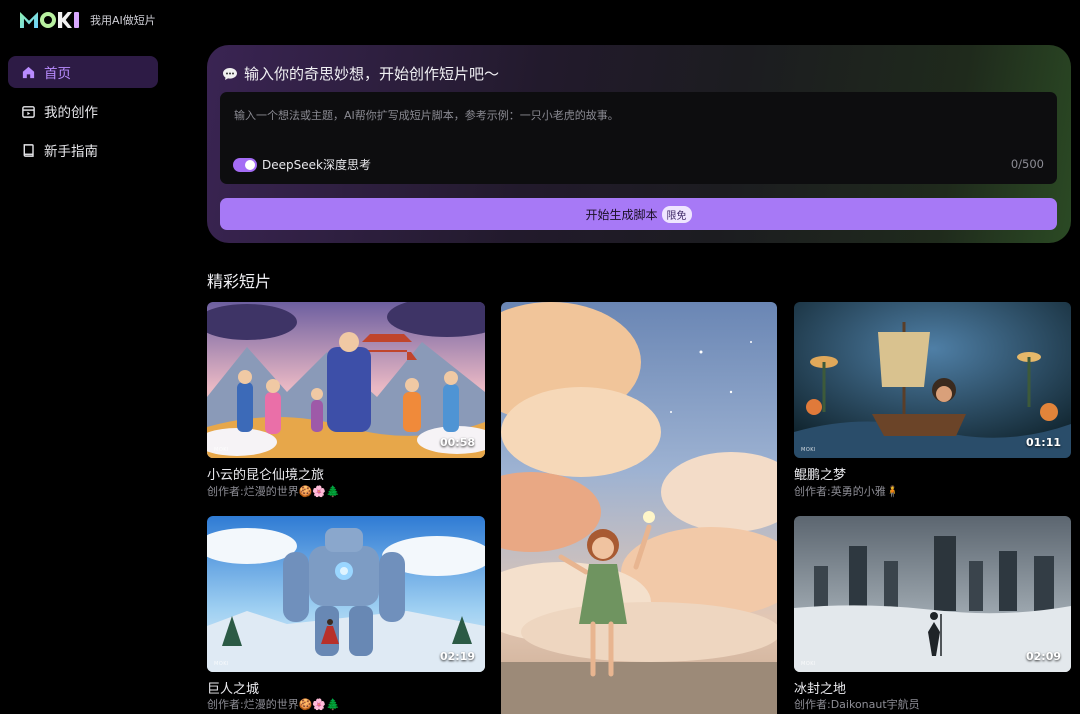 The width and height of the screenshot is (1080, 714). What do you see at coordinates (316, 165) in the screenshot?
I see `deepseek-toggle-label: DeepSeek深度思考` at bounding box center [316, 165].